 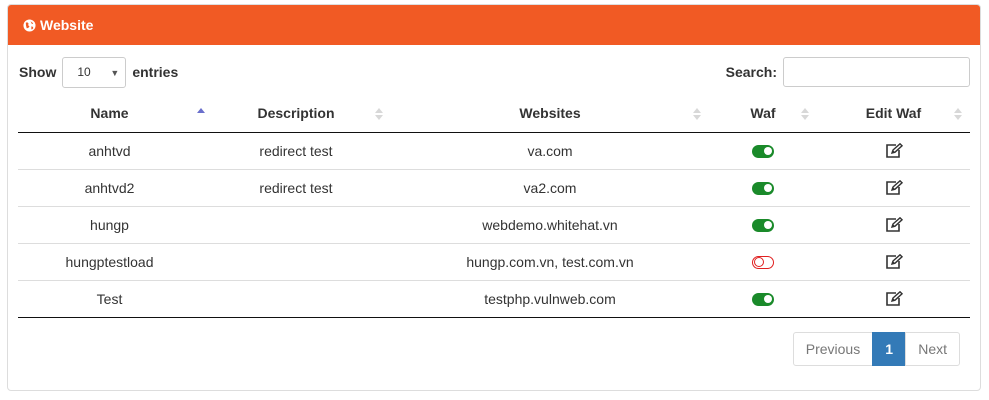 I want to click on next-button: Next, so click(x=932, y=349).